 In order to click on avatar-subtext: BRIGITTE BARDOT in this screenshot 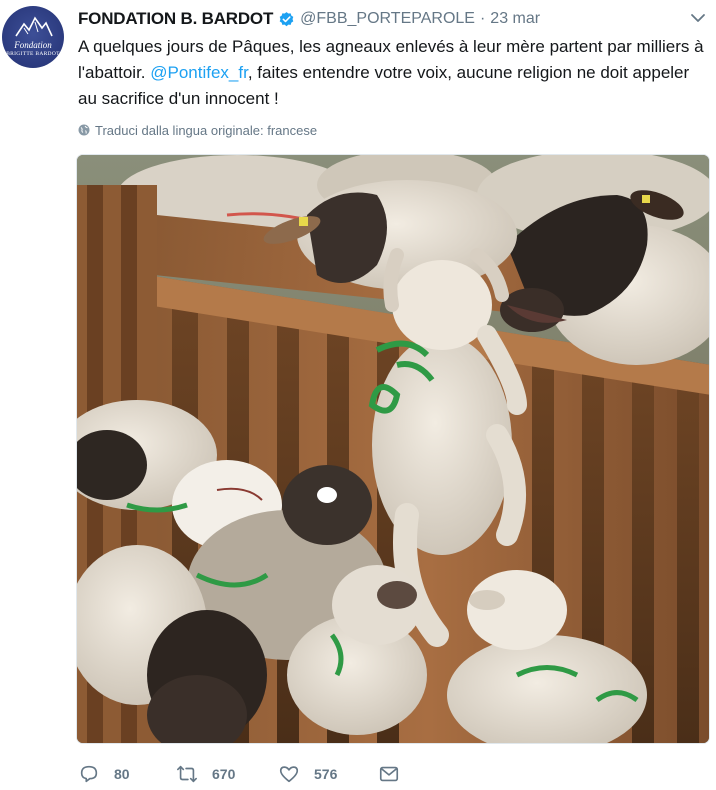, I will do `click(33, 54)`.